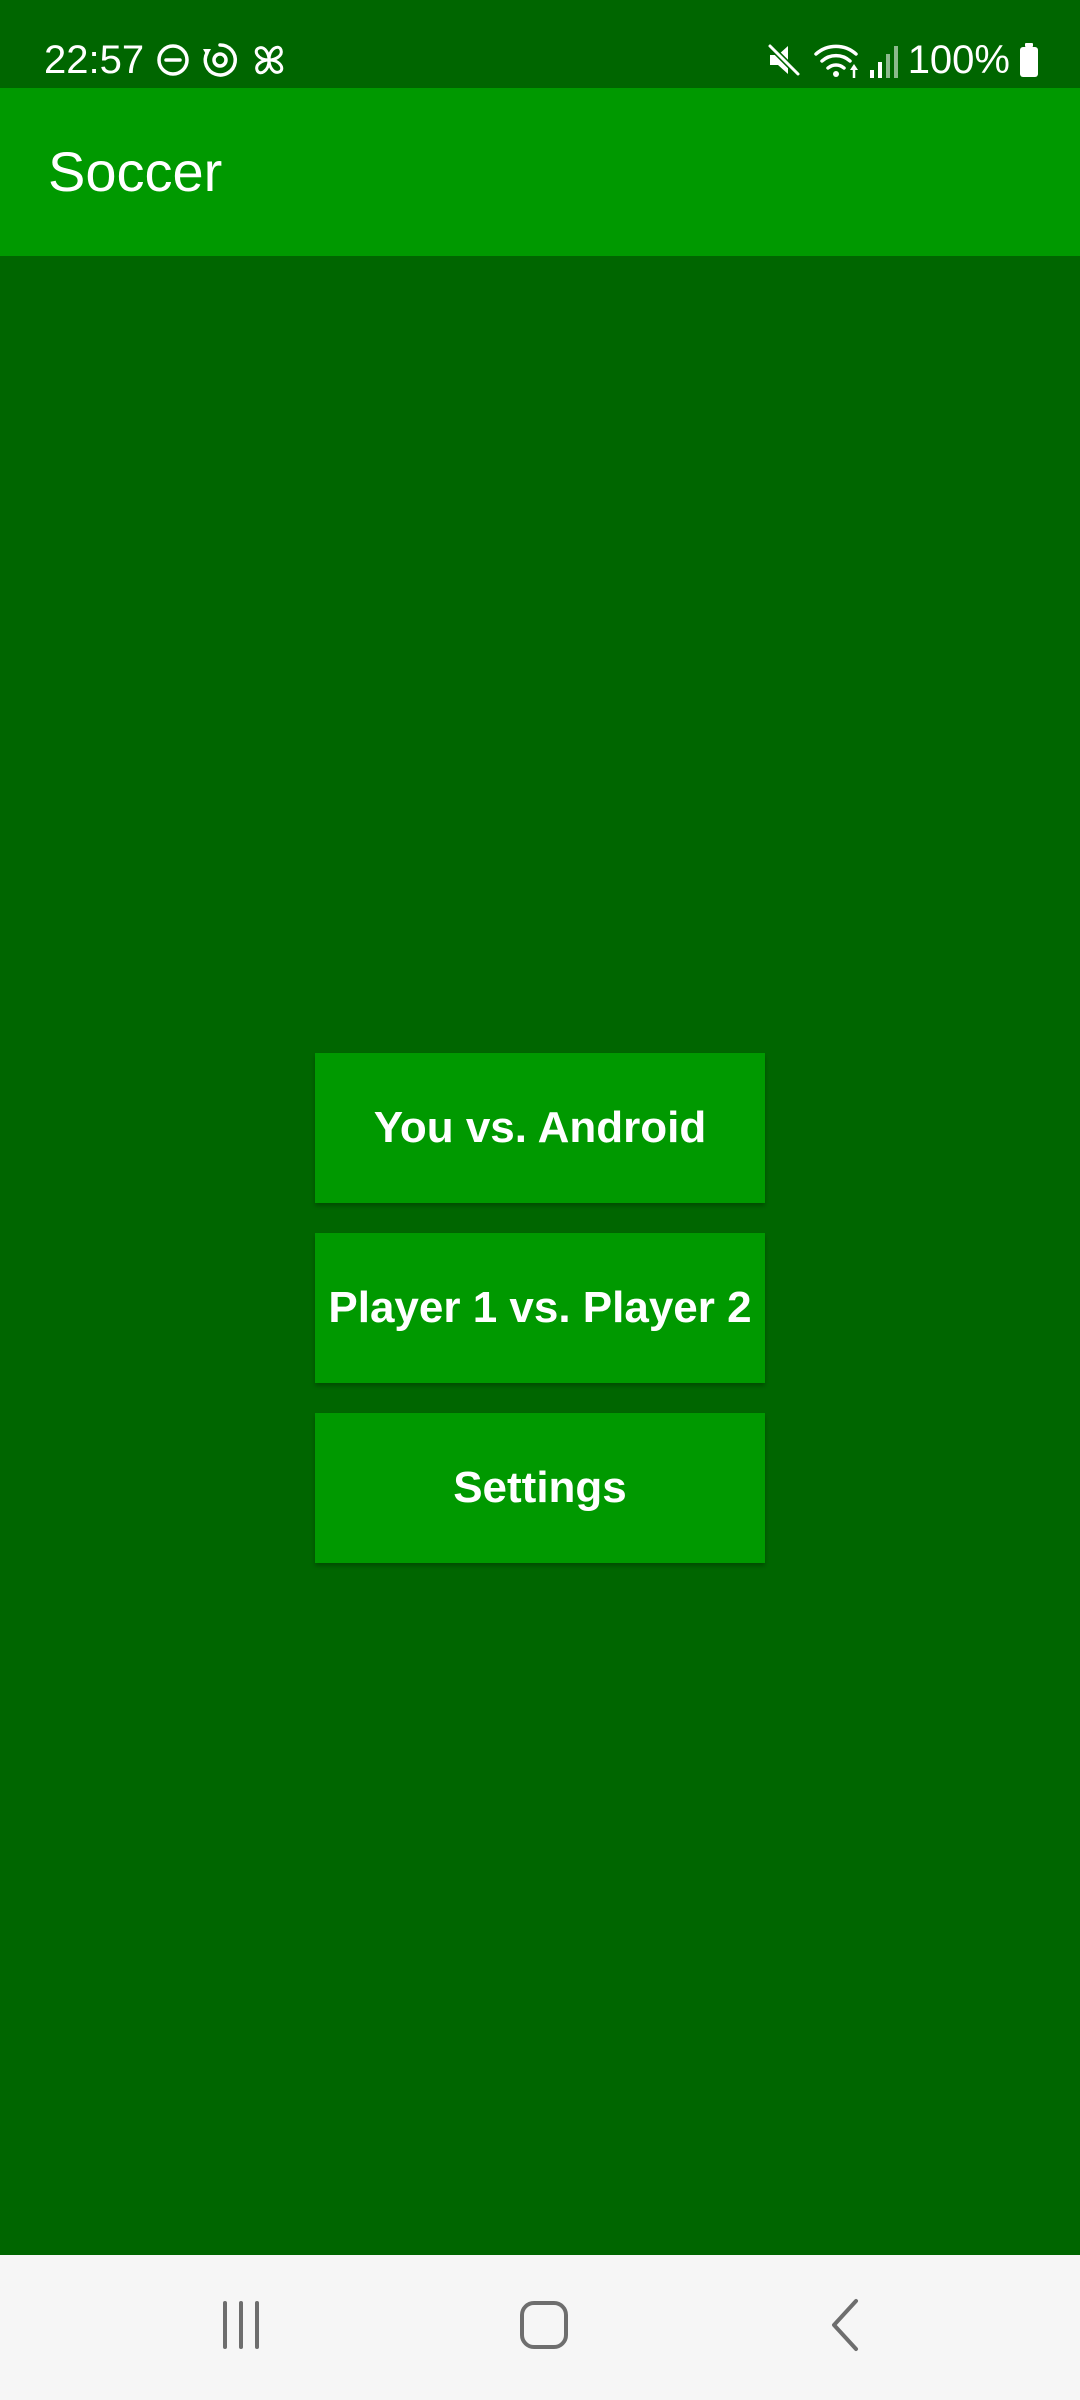 This screenshot has width=1080, height=2400. I want to click on back-icon, so click(846, 2325).